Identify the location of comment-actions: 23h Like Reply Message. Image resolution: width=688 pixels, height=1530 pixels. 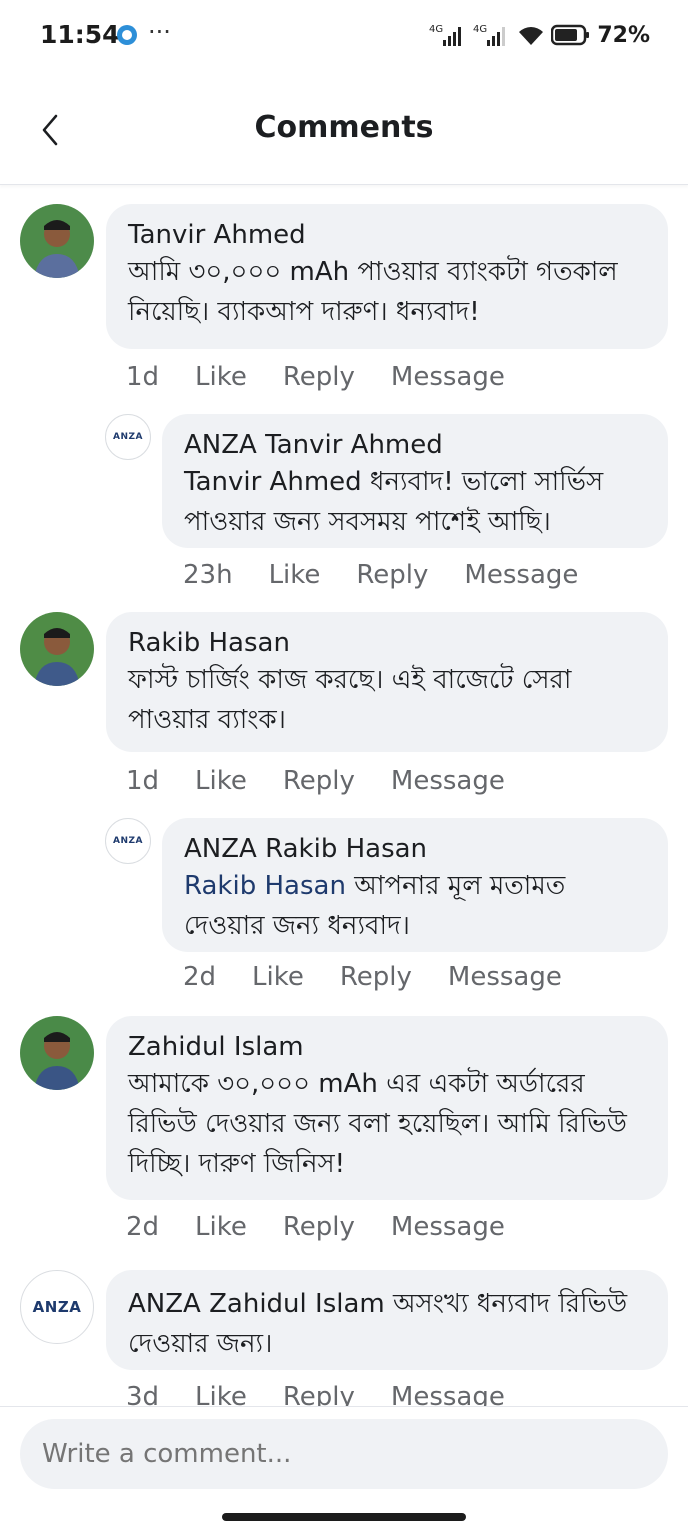
(398, 575).